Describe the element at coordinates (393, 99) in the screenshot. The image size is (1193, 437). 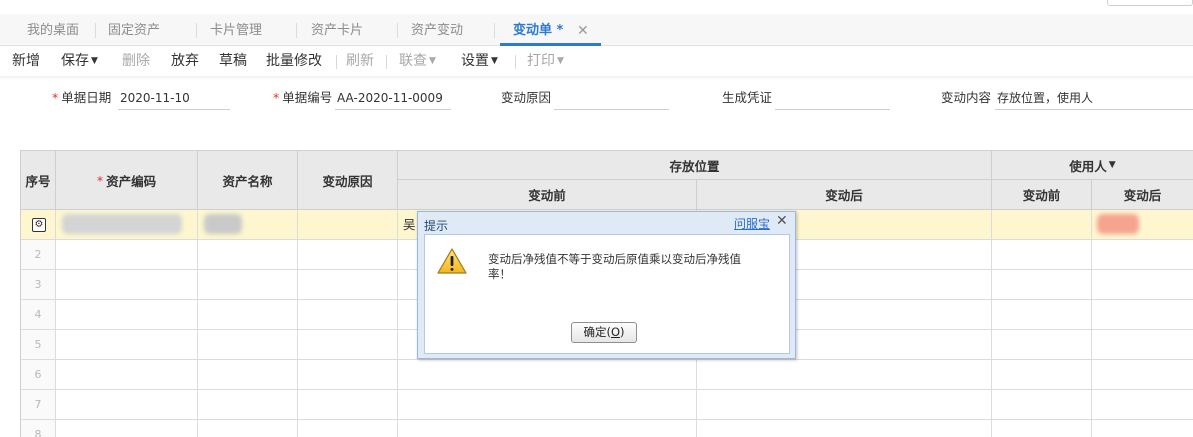
I see `doc-no-input: AA-2020-11-0009` at that location.